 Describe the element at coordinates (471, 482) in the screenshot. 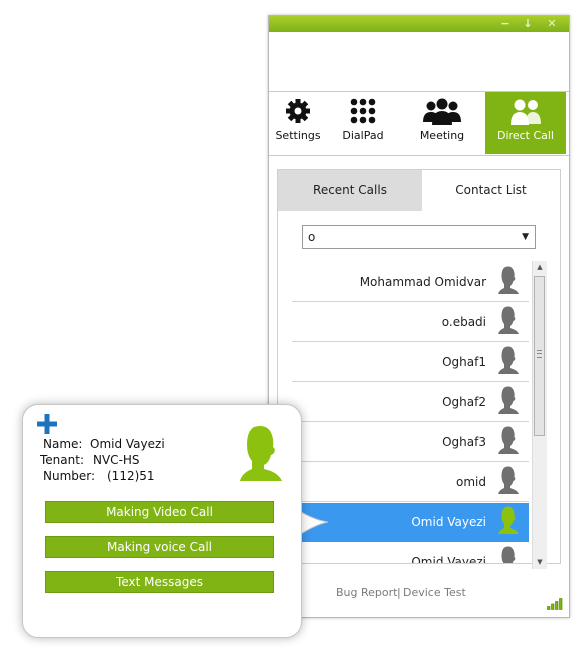

I see `contact-name: omid` at that location.